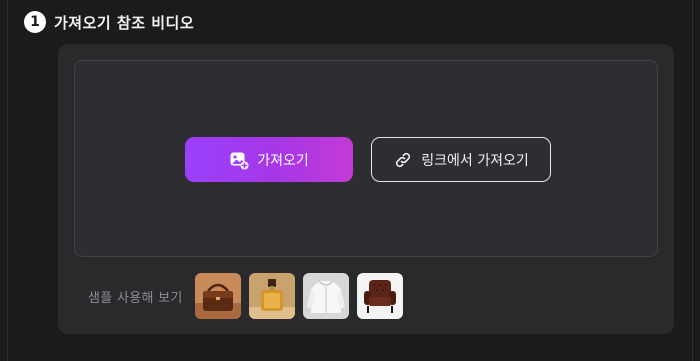 This screenshot has height=361, width=700. I want to click on sample-thumbnail-white-jacket, so click(325, 296).